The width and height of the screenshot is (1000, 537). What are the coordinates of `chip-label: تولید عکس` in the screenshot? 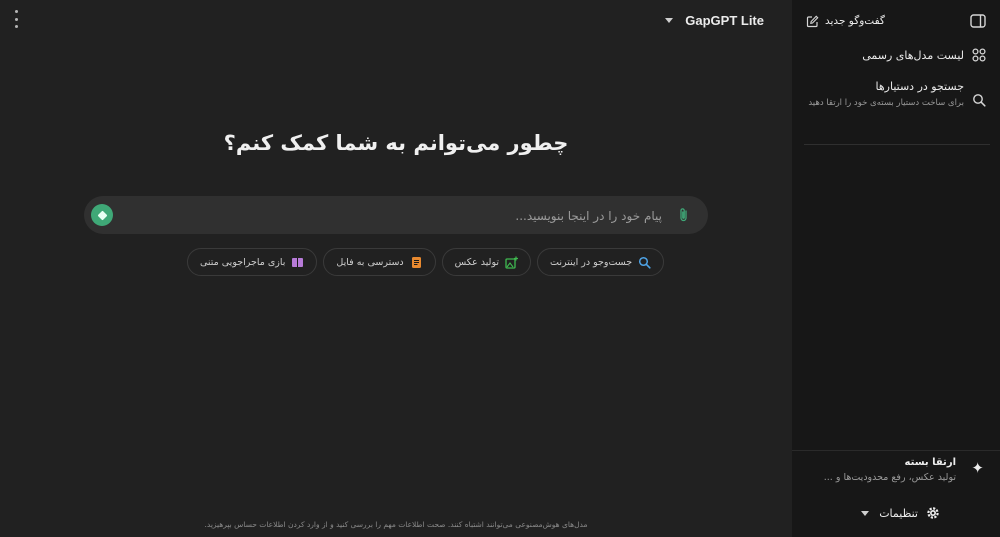 It's located at (477, 262).